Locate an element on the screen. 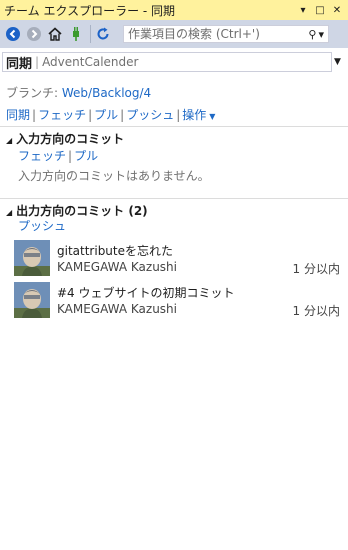 Image resolution: width=348 pixels, height=550 pixels. actions-menu: 操作 is located at coordinates (194, 115).